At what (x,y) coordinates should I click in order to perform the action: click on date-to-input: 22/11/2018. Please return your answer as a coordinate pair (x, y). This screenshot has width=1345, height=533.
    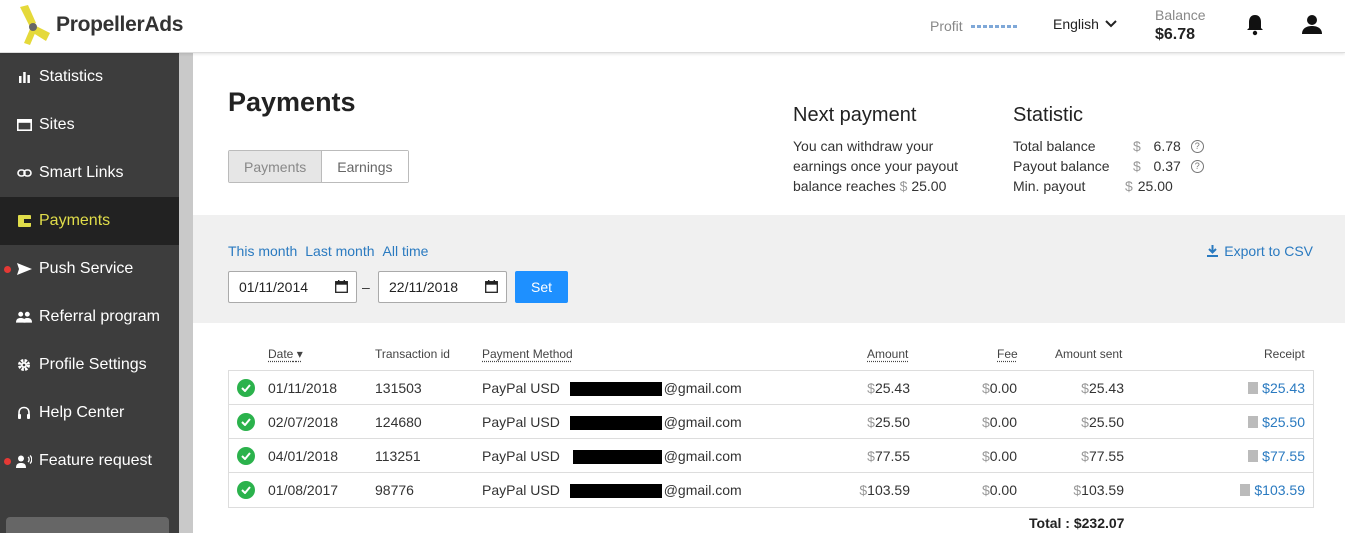
    Looking at the image, I should click on (442, 287).